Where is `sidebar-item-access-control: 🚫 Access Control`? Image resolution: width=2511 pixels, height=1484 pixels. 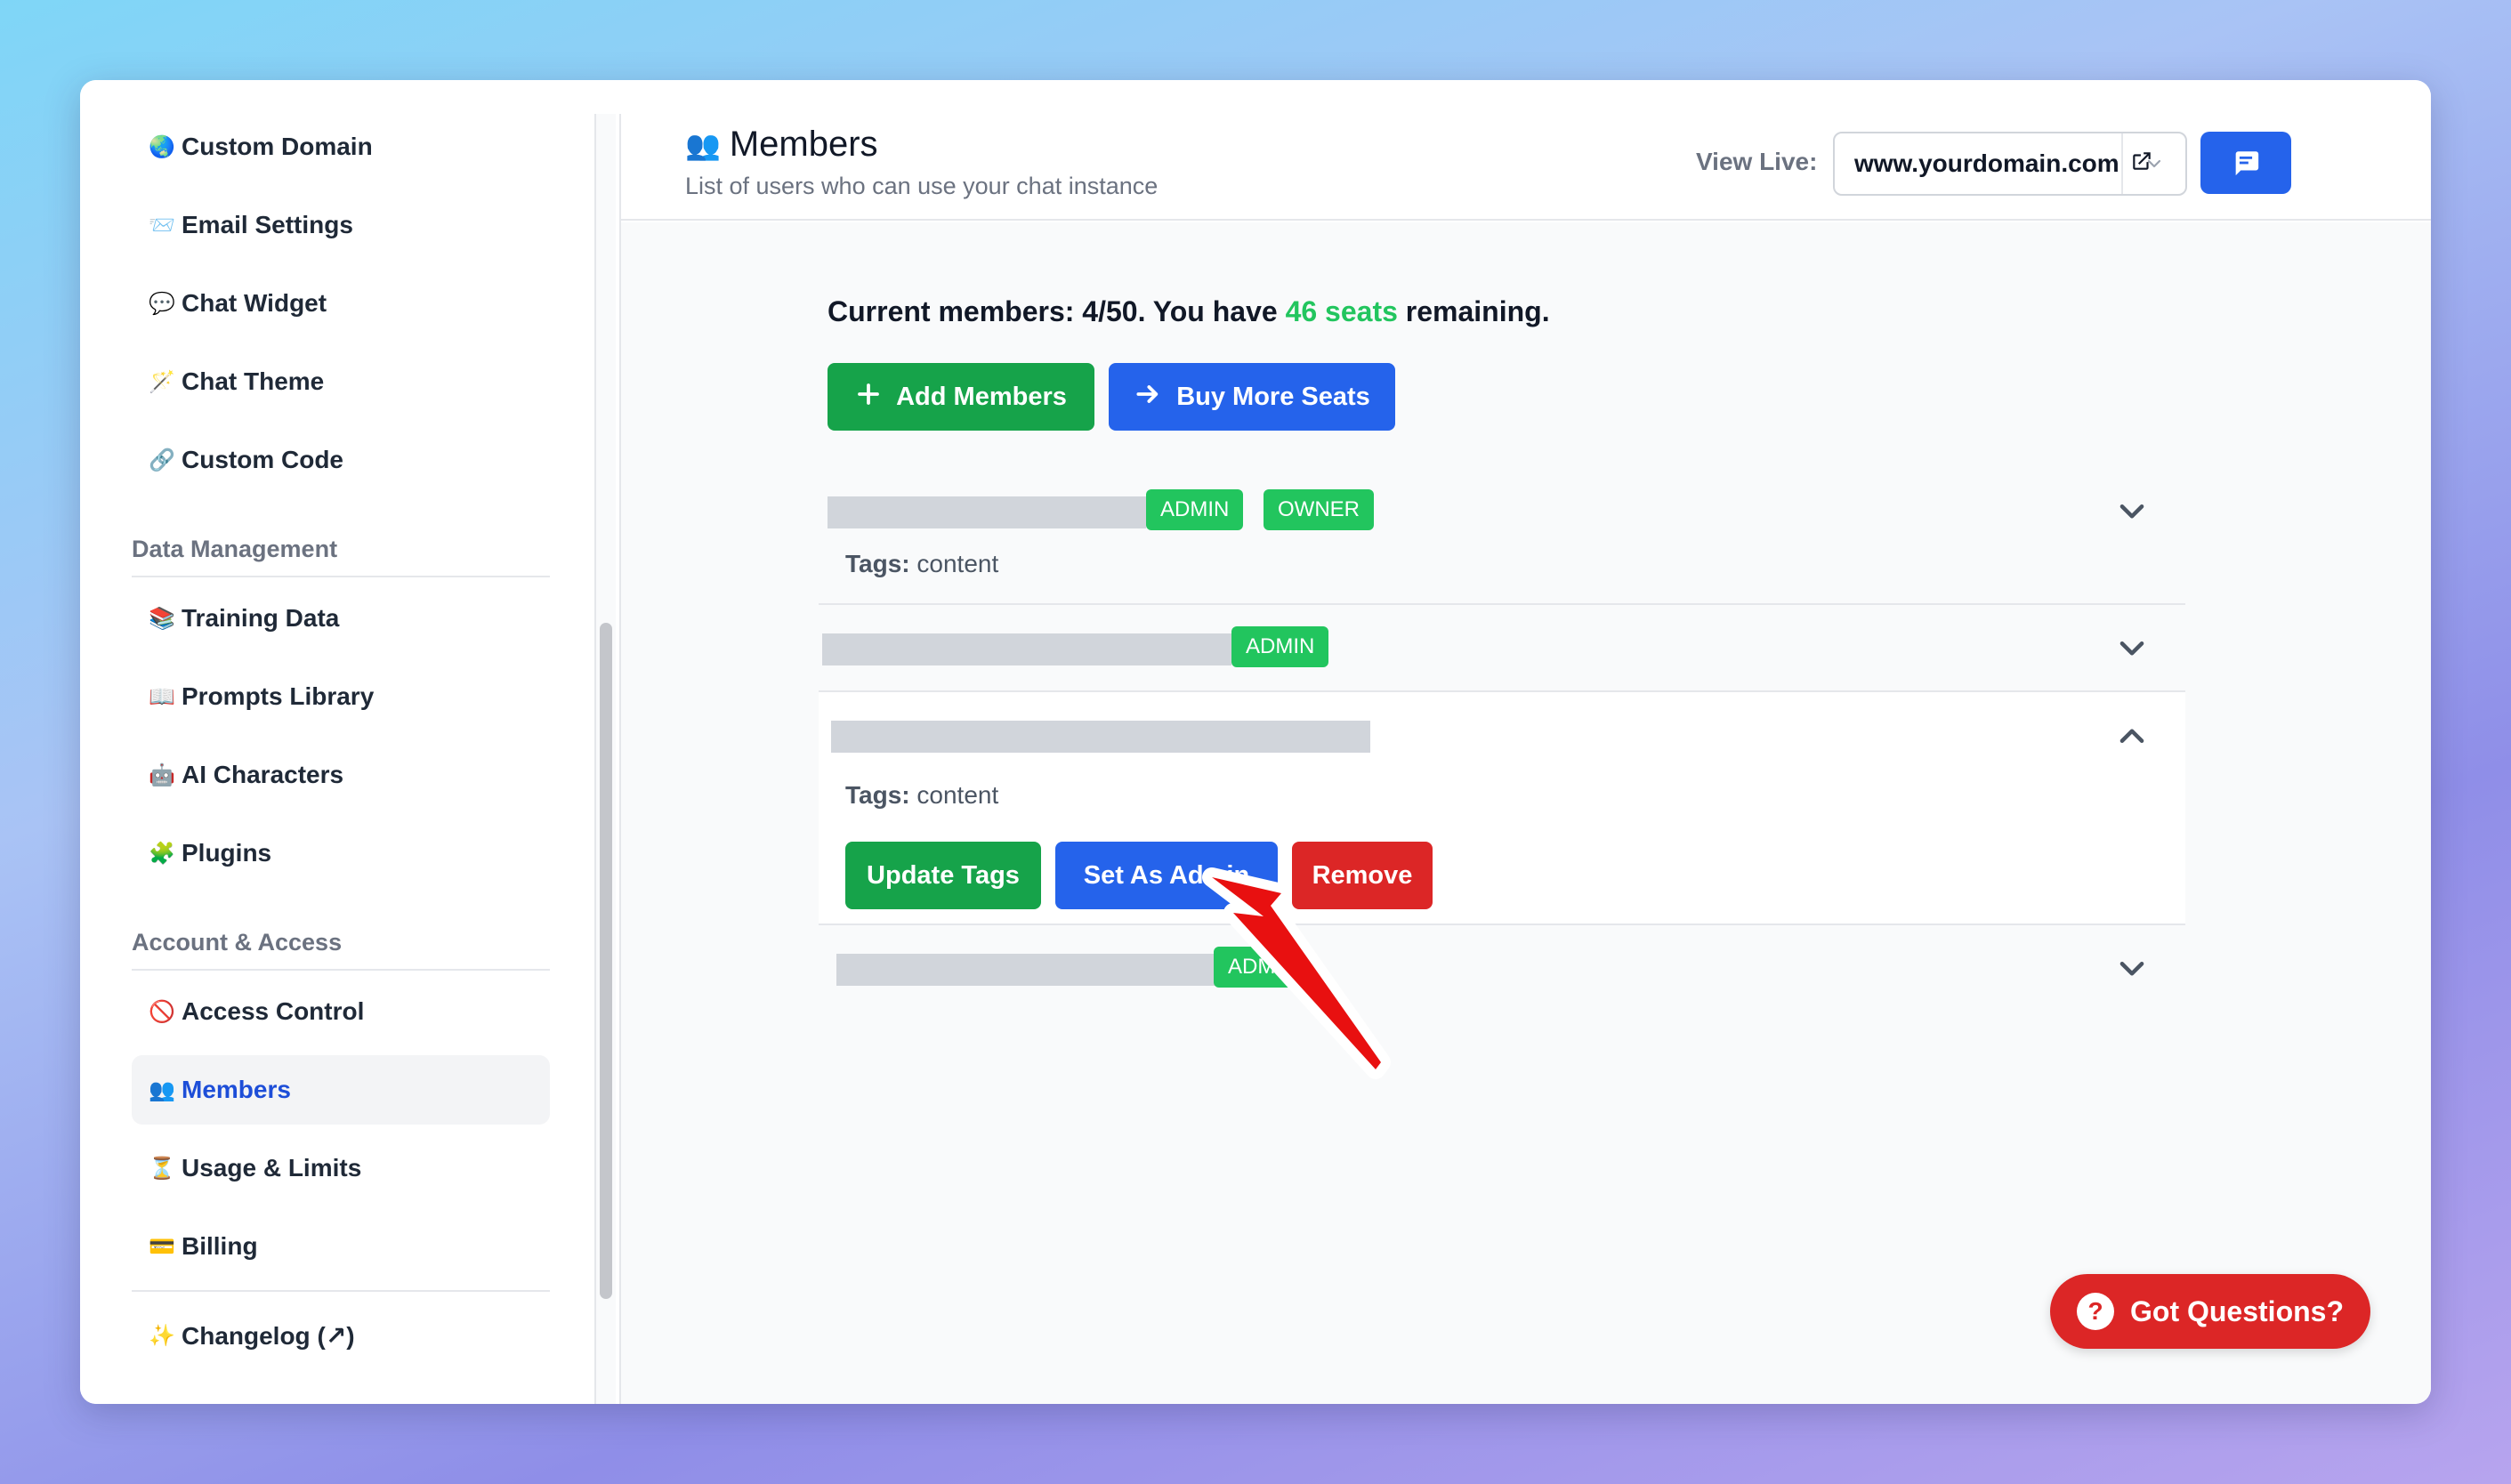 sidebar-item-access-control: 🚫 Access Control is located at coordinates (341, 1011).